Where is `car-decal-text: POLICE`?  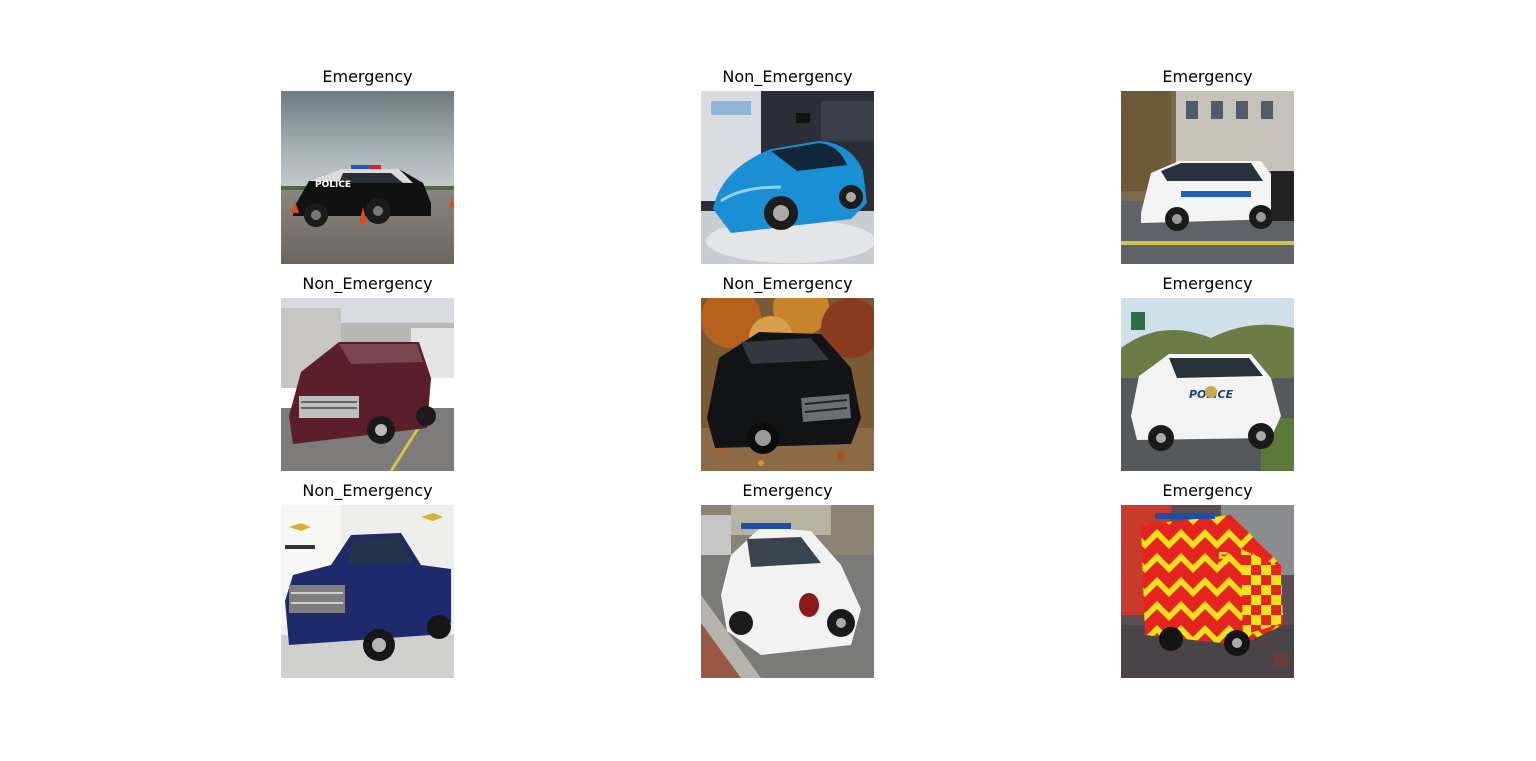 car-decal-text: POLICE is located at coordinates (333, 185).